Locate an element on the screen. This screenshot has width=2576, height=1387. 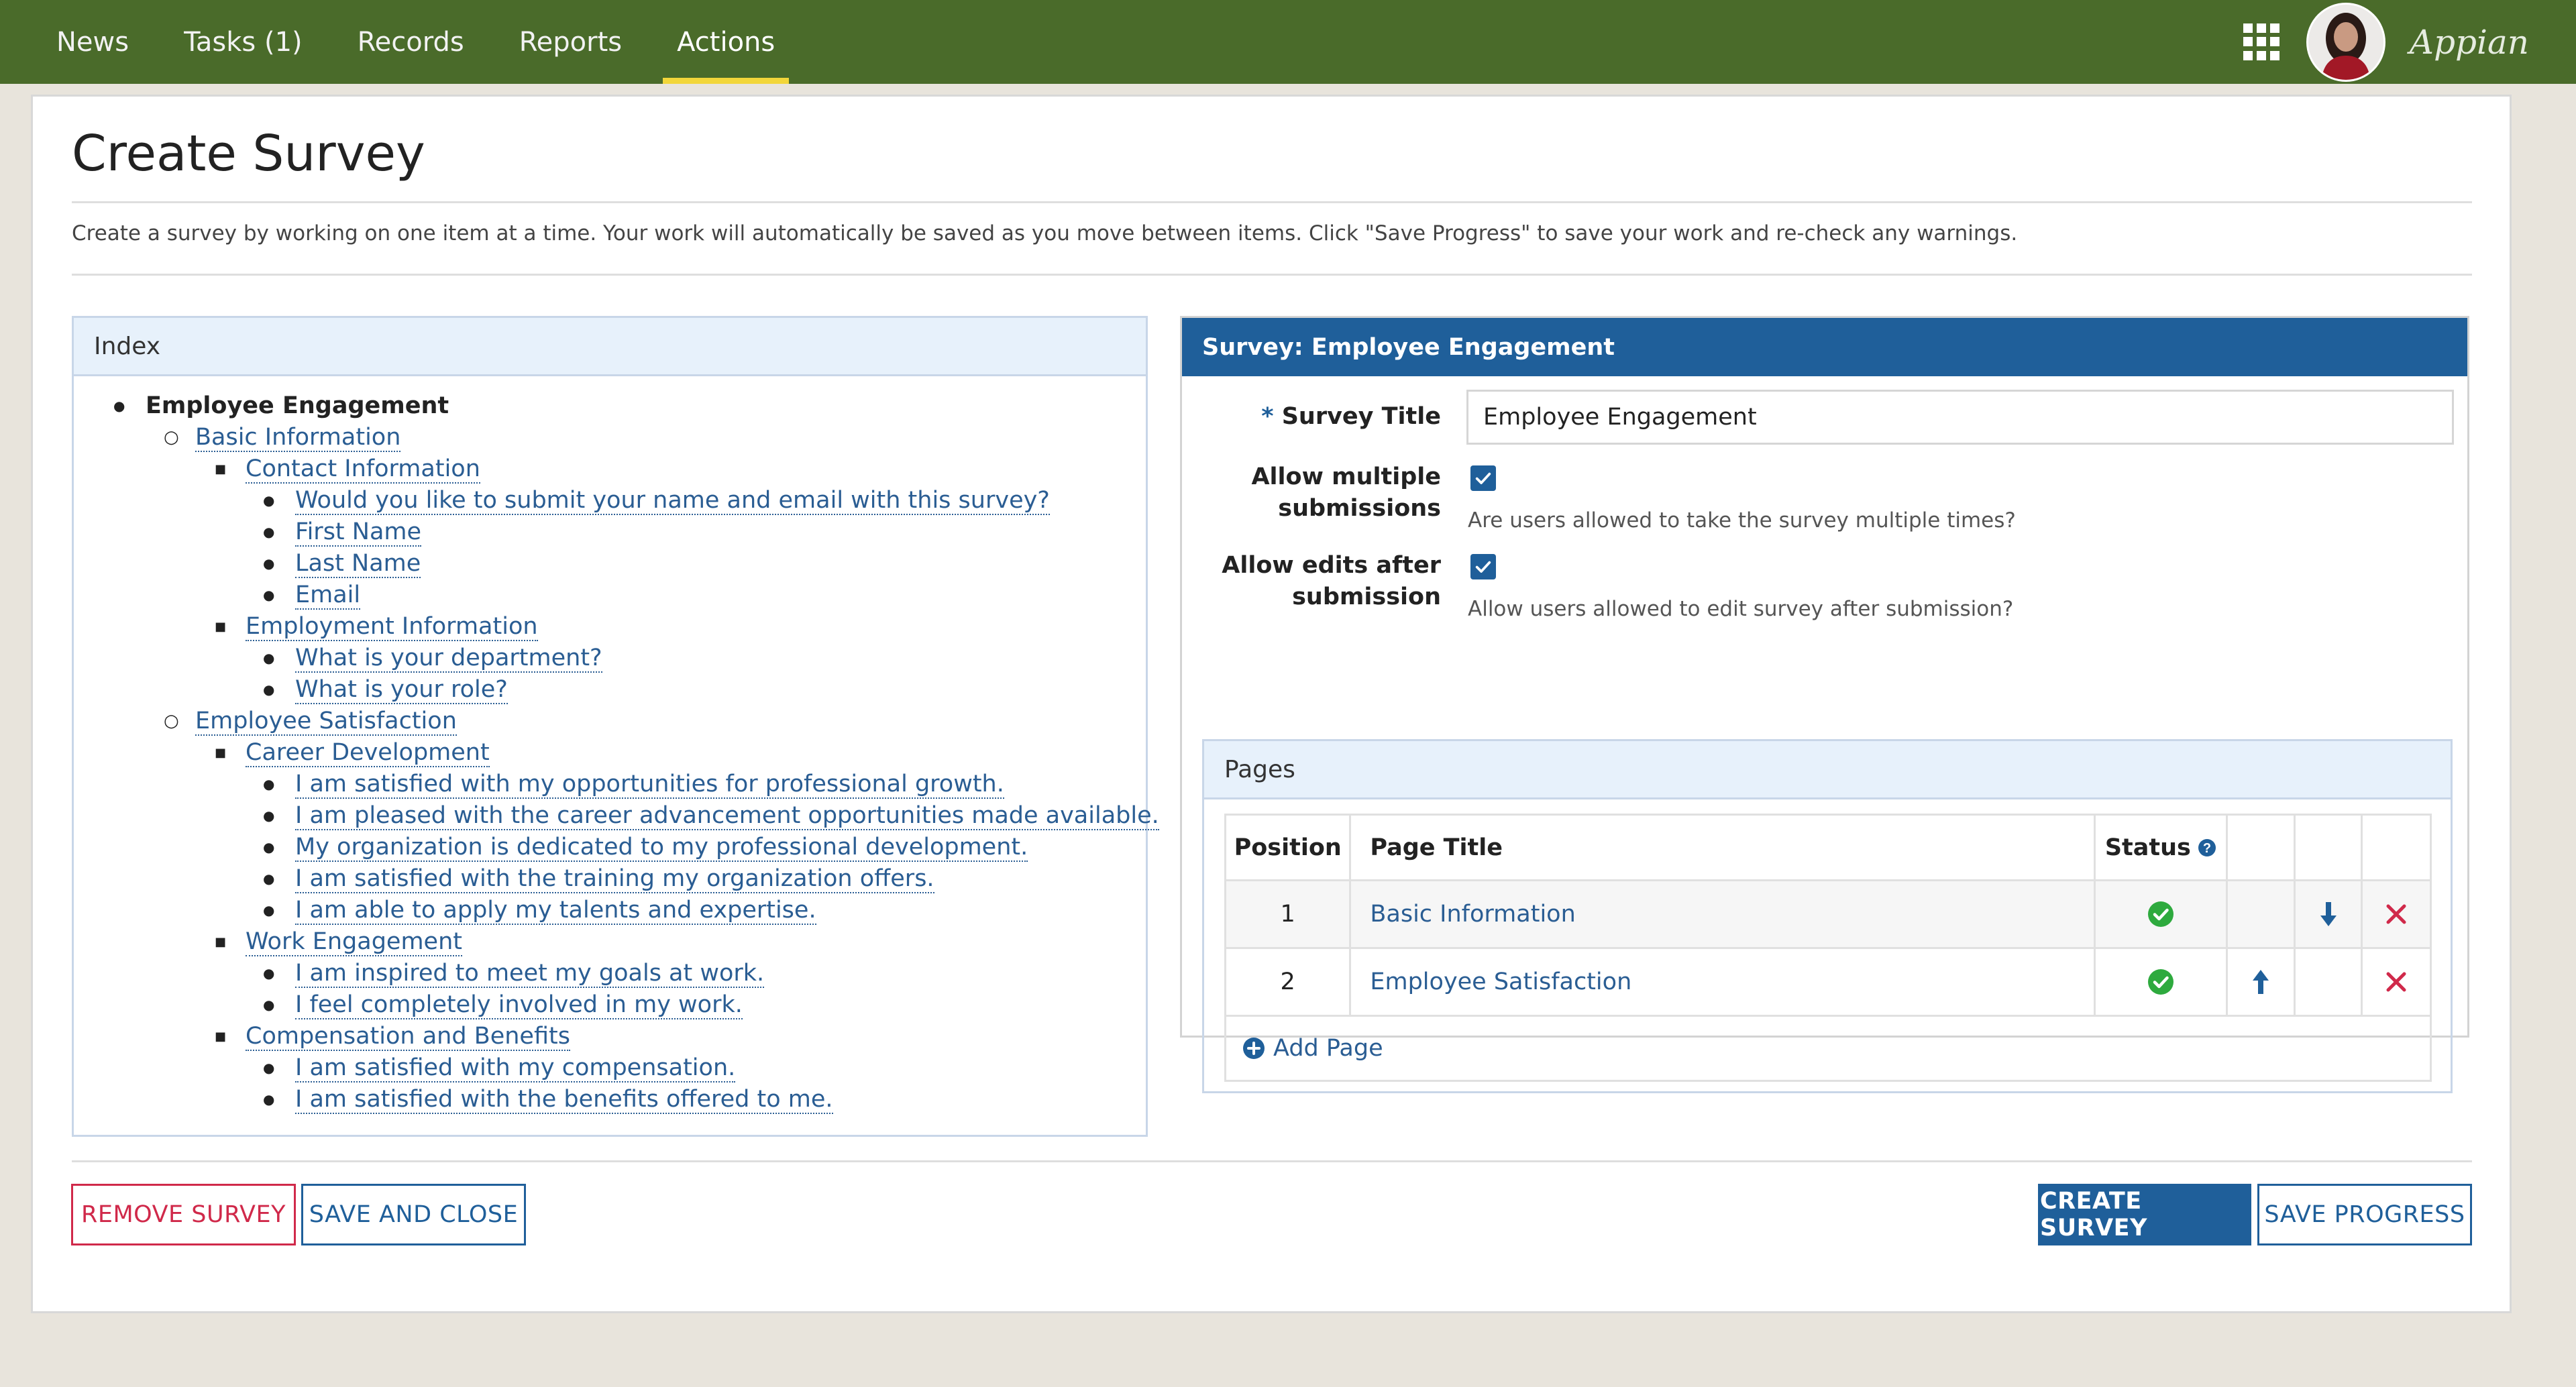
index-group: Compensation and Benefits is located at coordinates (392, 1036).